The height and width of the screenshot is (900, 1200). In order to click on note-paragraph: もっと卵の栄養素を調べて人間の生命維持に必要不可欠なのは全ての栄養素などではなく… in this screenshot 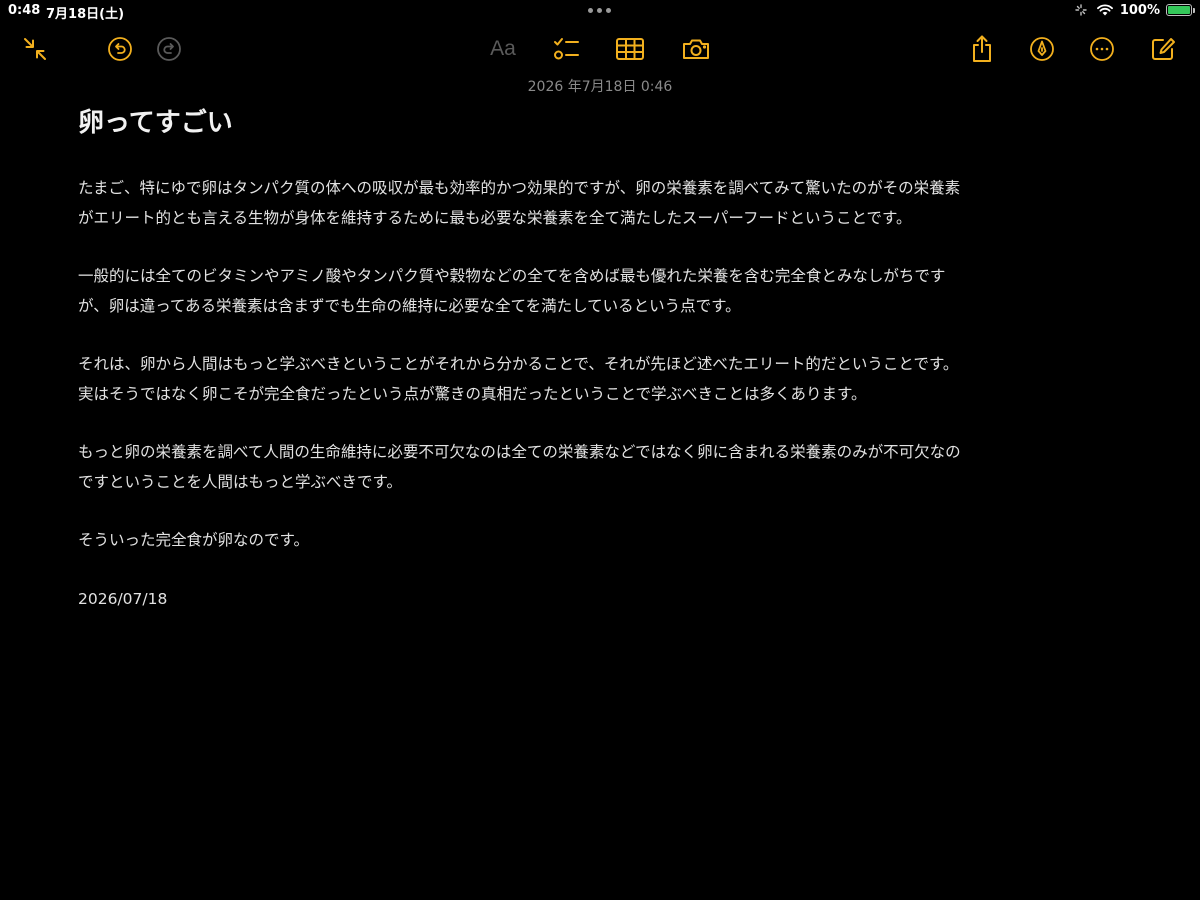, I will do `click(523, 467)`.